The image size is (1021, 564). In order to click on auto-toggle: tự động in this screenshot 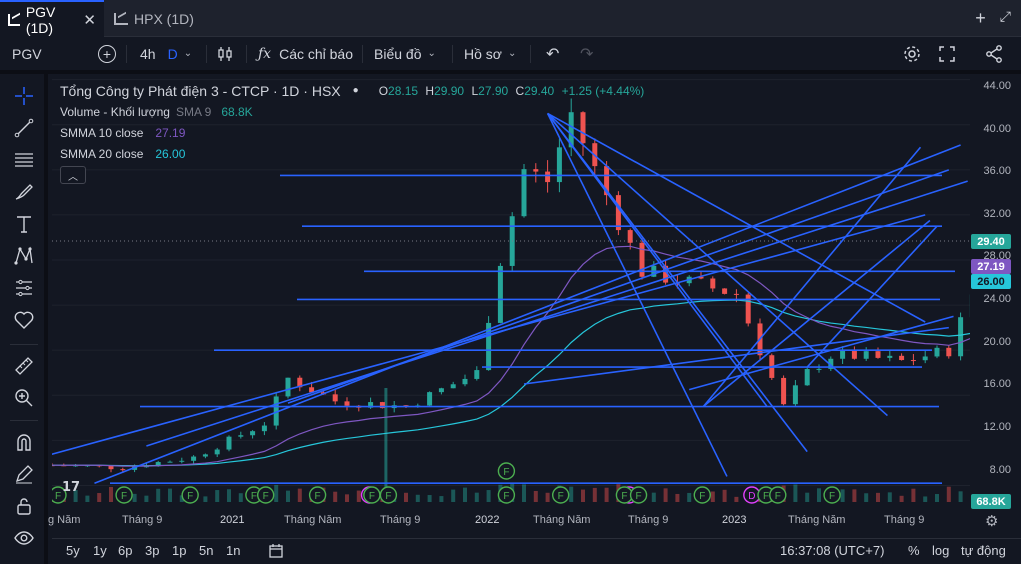, I will do `click(983, 550)`.